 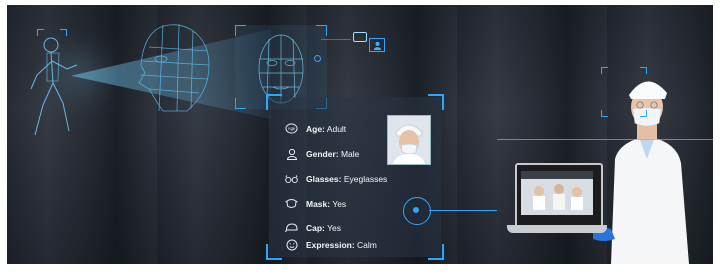 What do you see at coordinates (463, 210) in the screenshot?
I see `target-line` at bounding box center [463, 210].